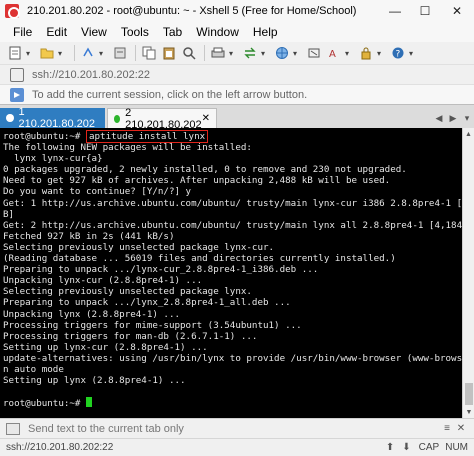 This screenshot has height=456, width=474. What do you see at coordinates (430, 447) in the screenshot?
I see `status-indicators: ⬆ ⬇ CAP NUM` at bounding box center [430, 447].